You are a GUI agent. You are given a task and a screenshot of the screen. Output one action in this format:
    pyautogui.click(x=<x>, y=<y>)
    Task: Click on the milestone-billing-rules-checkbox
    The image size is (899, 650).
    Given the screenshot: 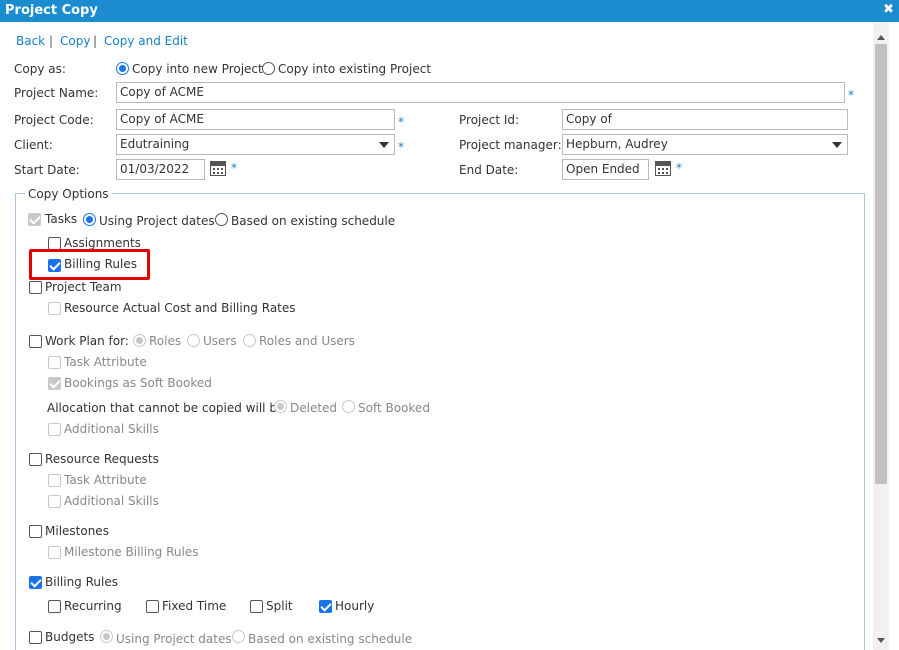 What is the action you would take?
    pyautogui.click(x=54, y=552)
    